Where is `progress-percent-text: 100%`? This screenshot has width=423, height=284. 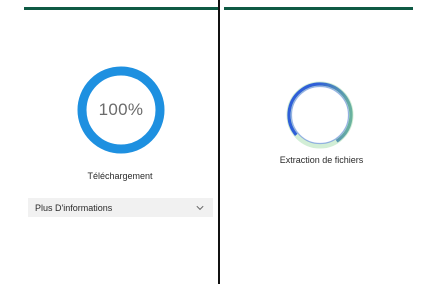
progress-percent-text: 100% is located at coordinates (121, 109).